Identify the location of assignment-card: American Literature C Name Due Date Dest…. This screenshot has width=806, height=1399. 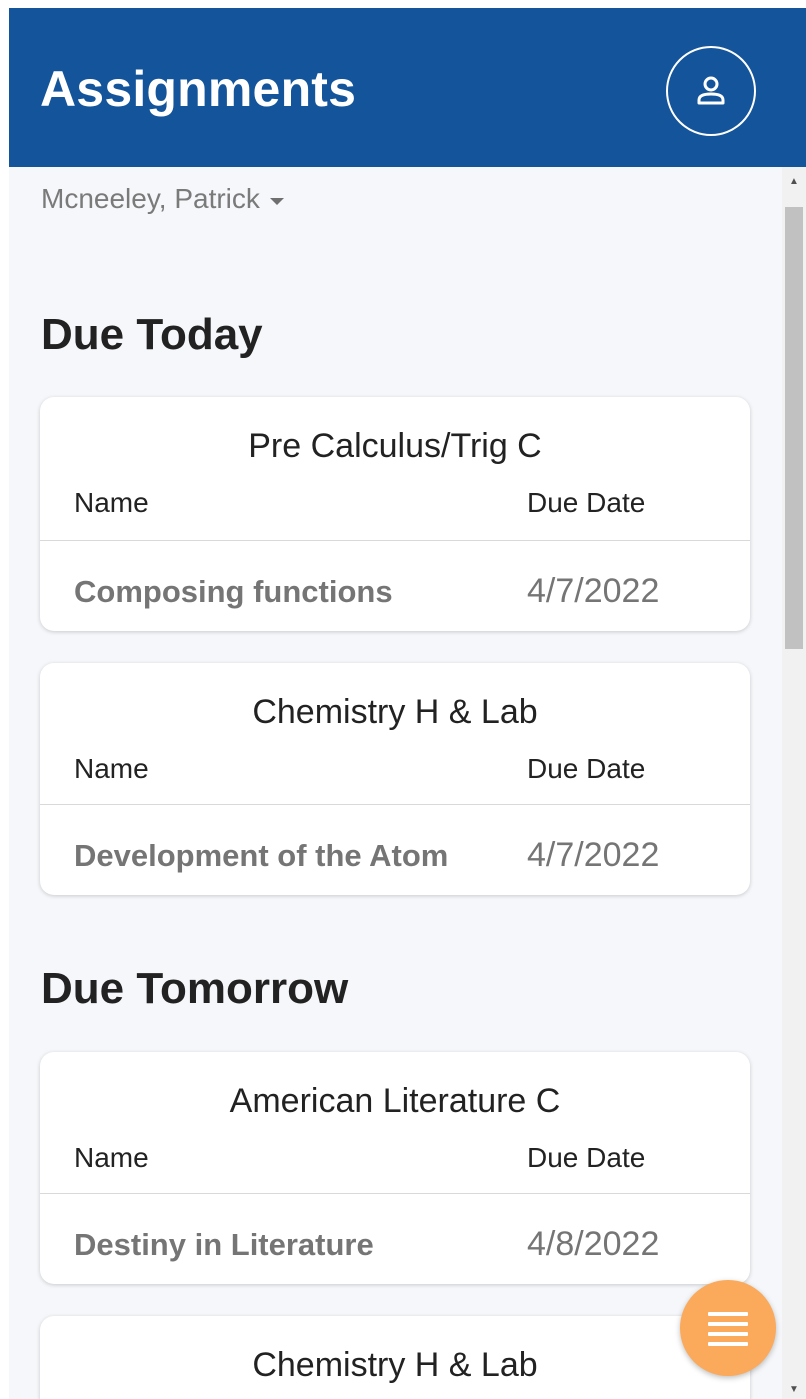
(395, 1168).